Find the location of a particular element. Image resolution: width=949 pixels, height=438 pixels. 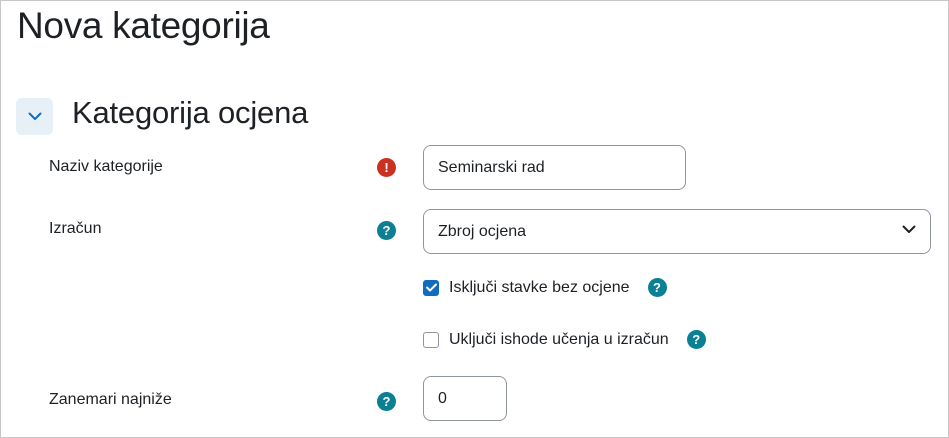

include-outcomes-checkbox is located at coordinates (431, 339).